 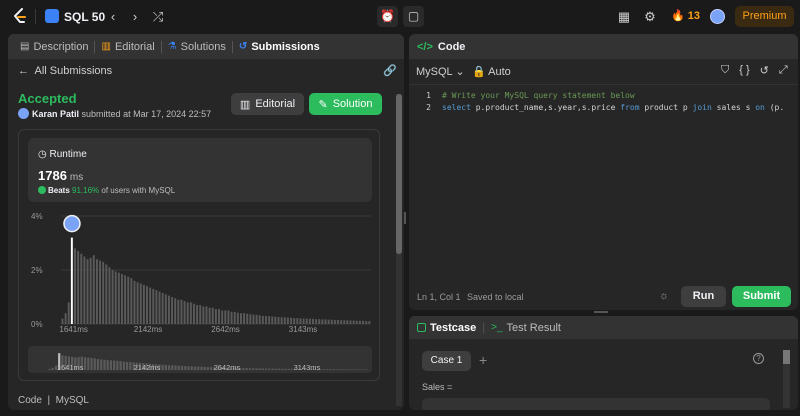 I want to click on author-name: Karan Patil, so click(x=55, y=114).